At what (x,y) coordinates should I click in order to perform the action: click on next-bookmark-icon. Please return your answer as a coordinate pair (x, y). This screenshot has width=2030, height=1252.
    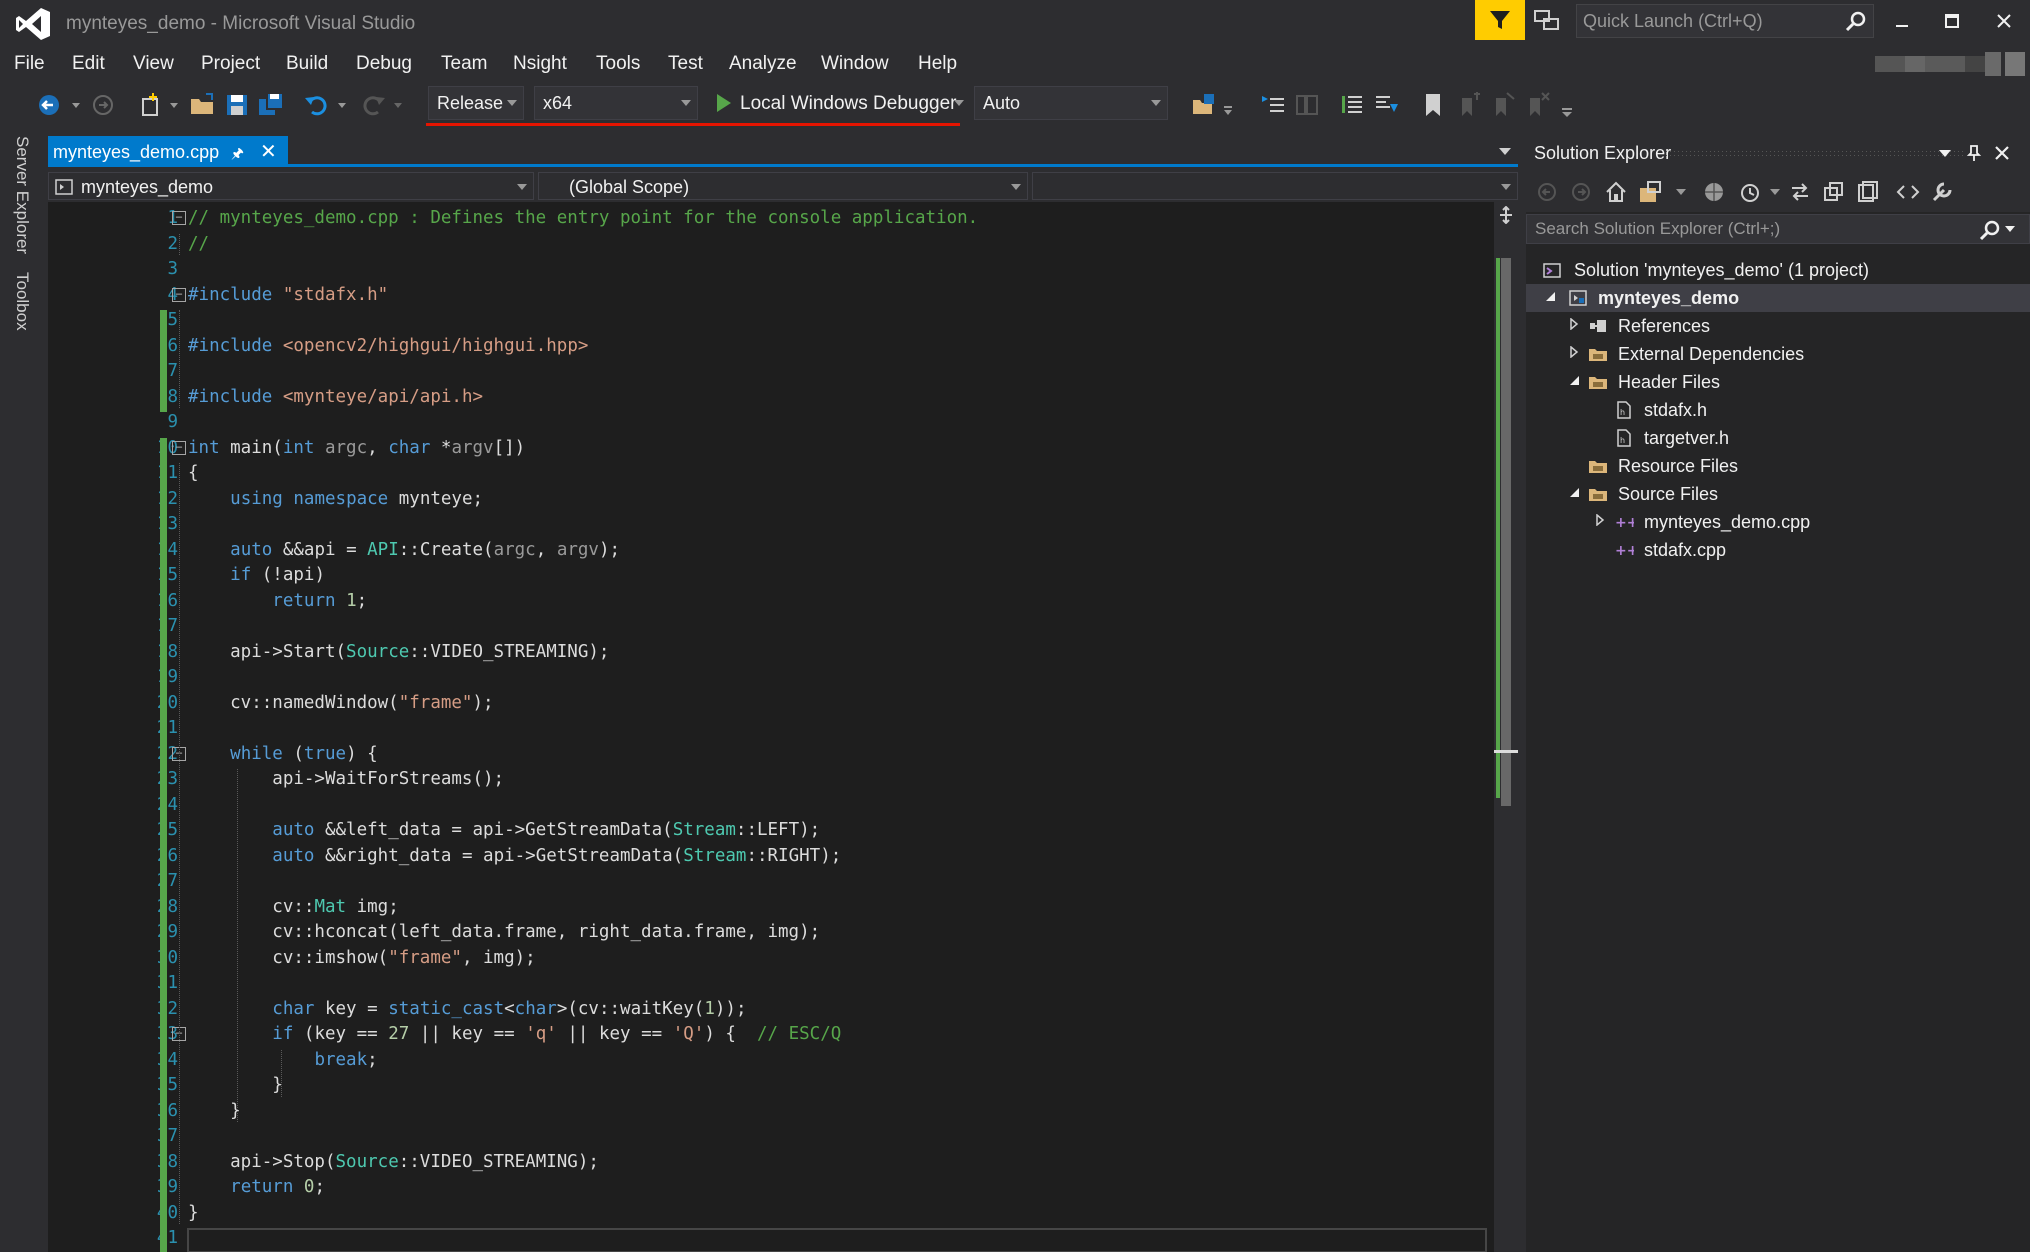
    Looking at the image, I should click on (1503, 105).